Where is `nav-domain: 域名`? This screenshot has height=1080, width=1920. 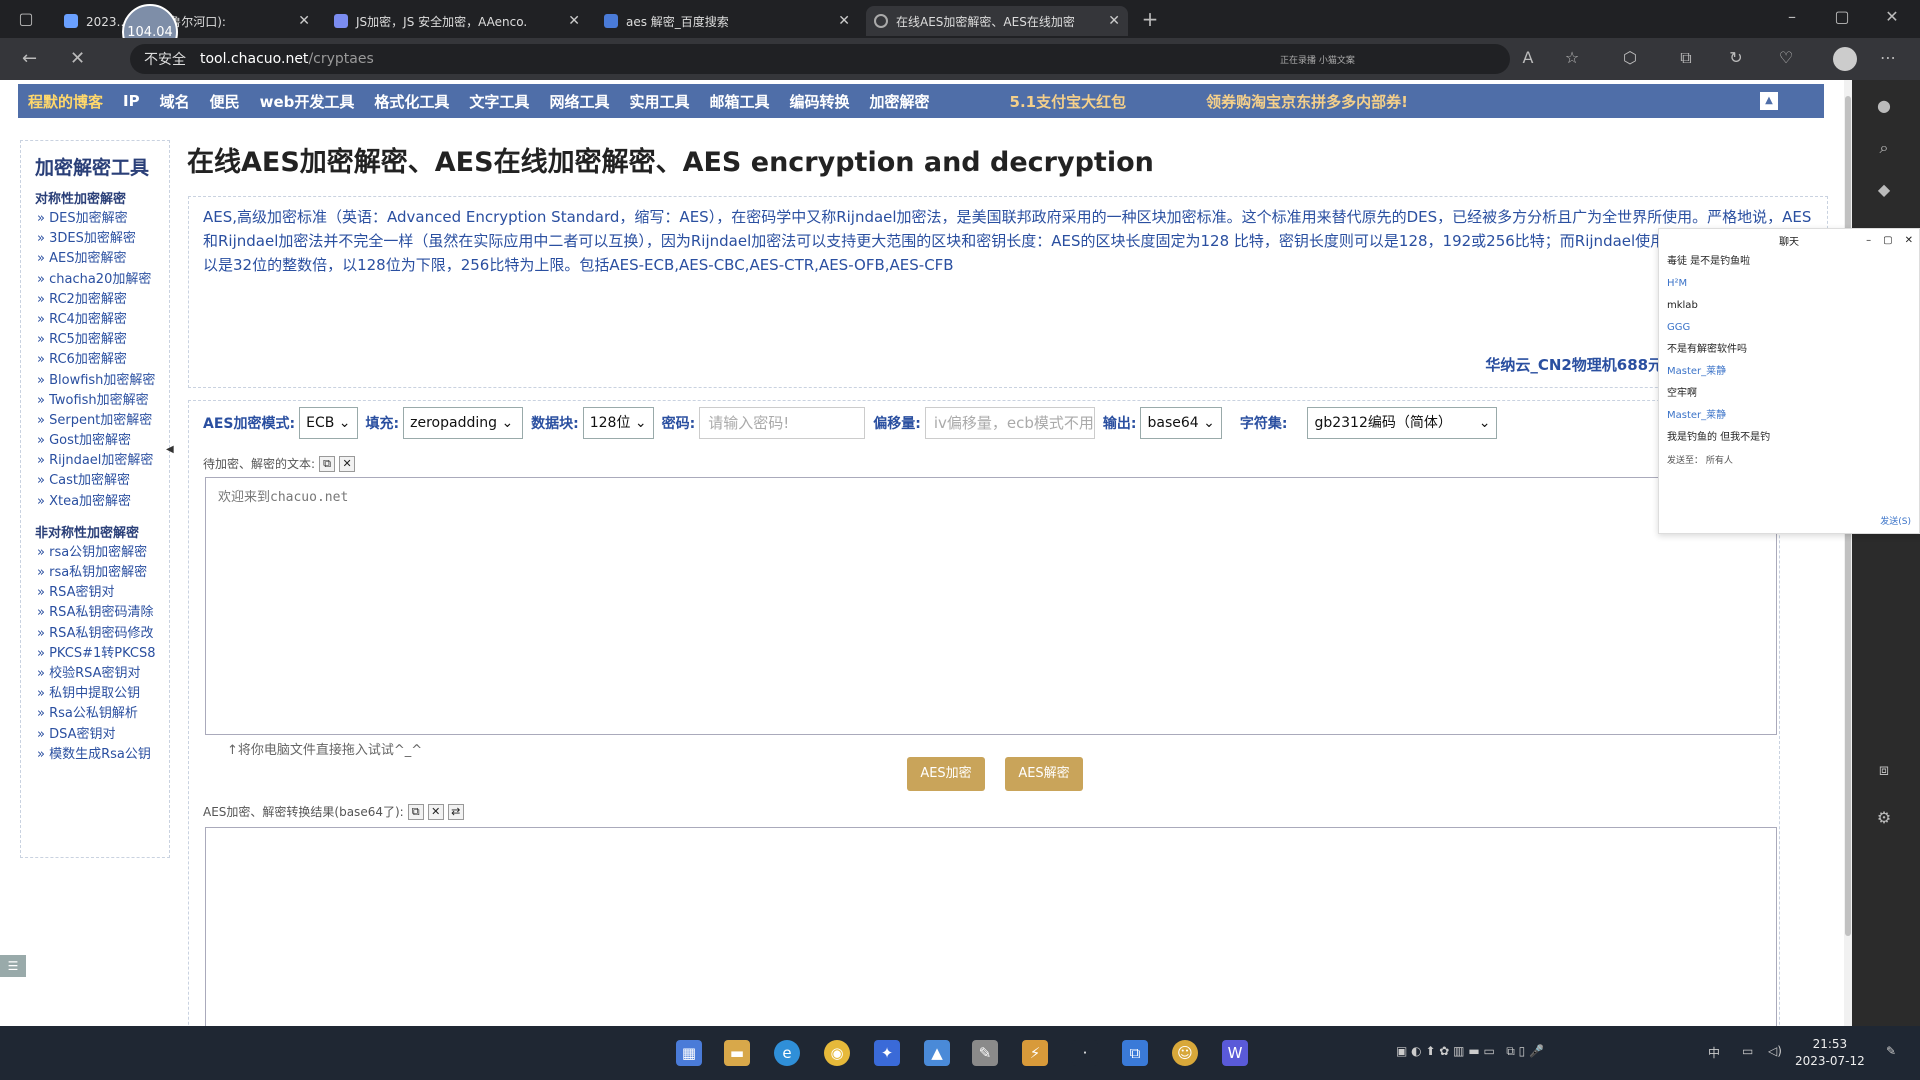 nav-domain: 域名 is located at coordinates (175, 101).